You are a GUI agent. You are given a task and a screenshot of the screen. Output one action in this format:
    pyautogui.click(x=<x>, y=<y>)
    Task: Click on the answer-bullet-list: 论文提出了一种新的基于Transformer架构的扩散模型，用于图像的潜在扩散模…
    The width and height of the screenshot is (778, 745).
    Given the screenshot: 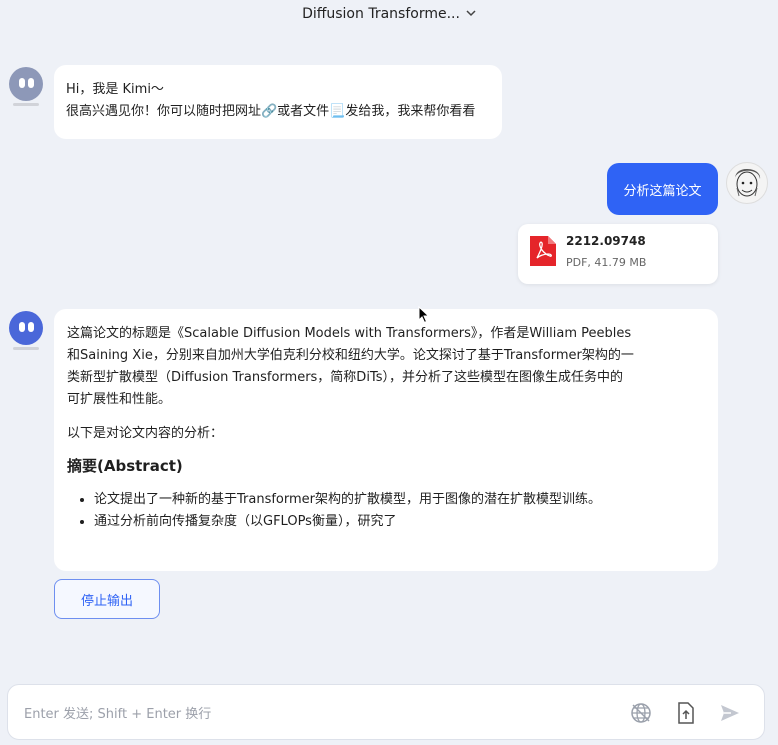 What is the action you would take?
    pyautogui.click(x=386, y=511)
    